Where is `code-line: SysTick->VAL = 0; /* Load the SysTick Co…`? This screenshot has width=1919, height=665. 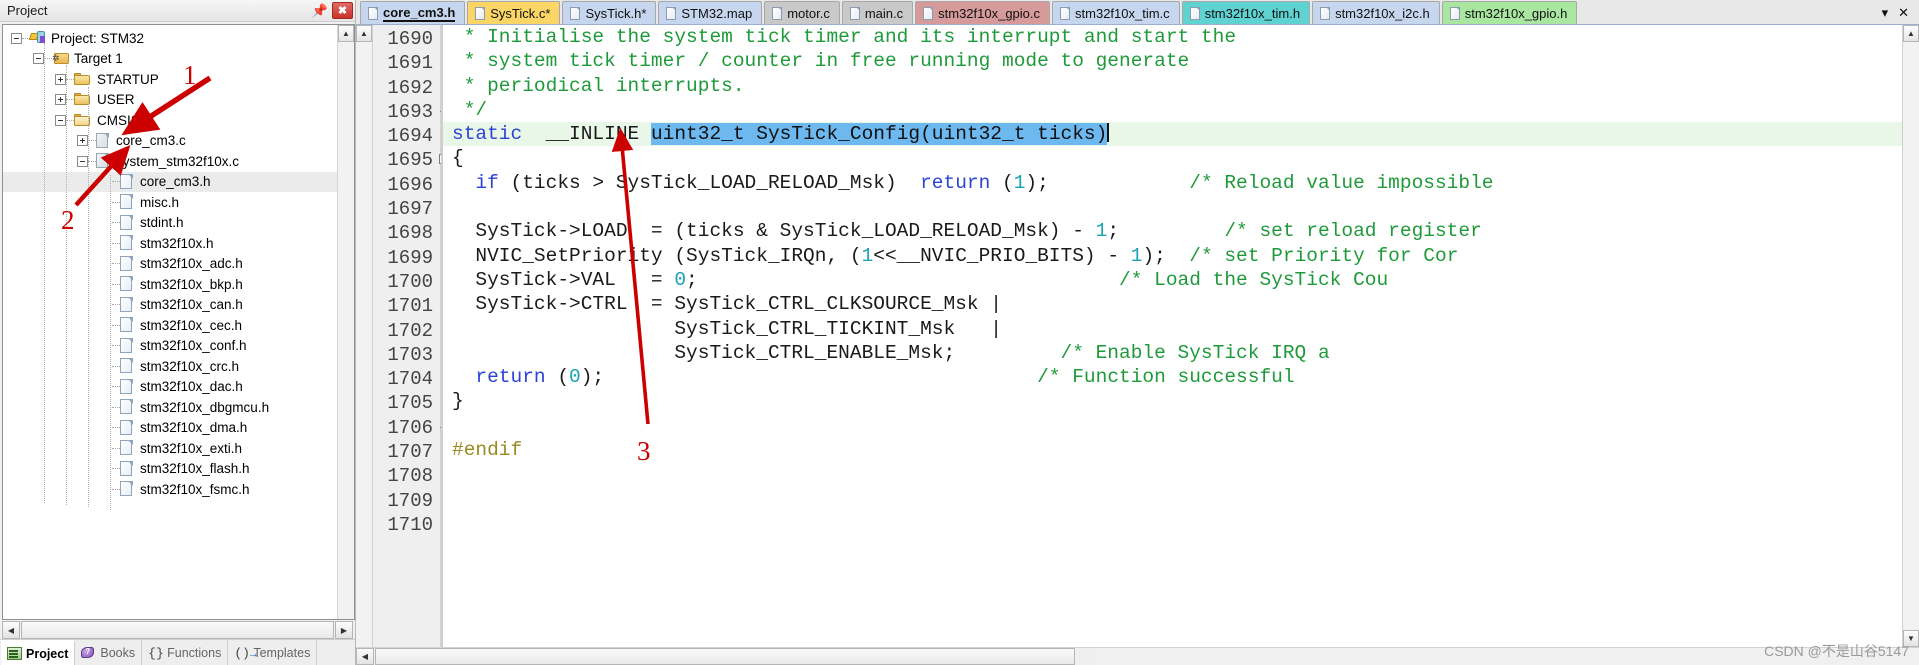 code-line: SysTick->VAL = 0; /* Load the SysTick Co… is located at coordinates (1172, 280).